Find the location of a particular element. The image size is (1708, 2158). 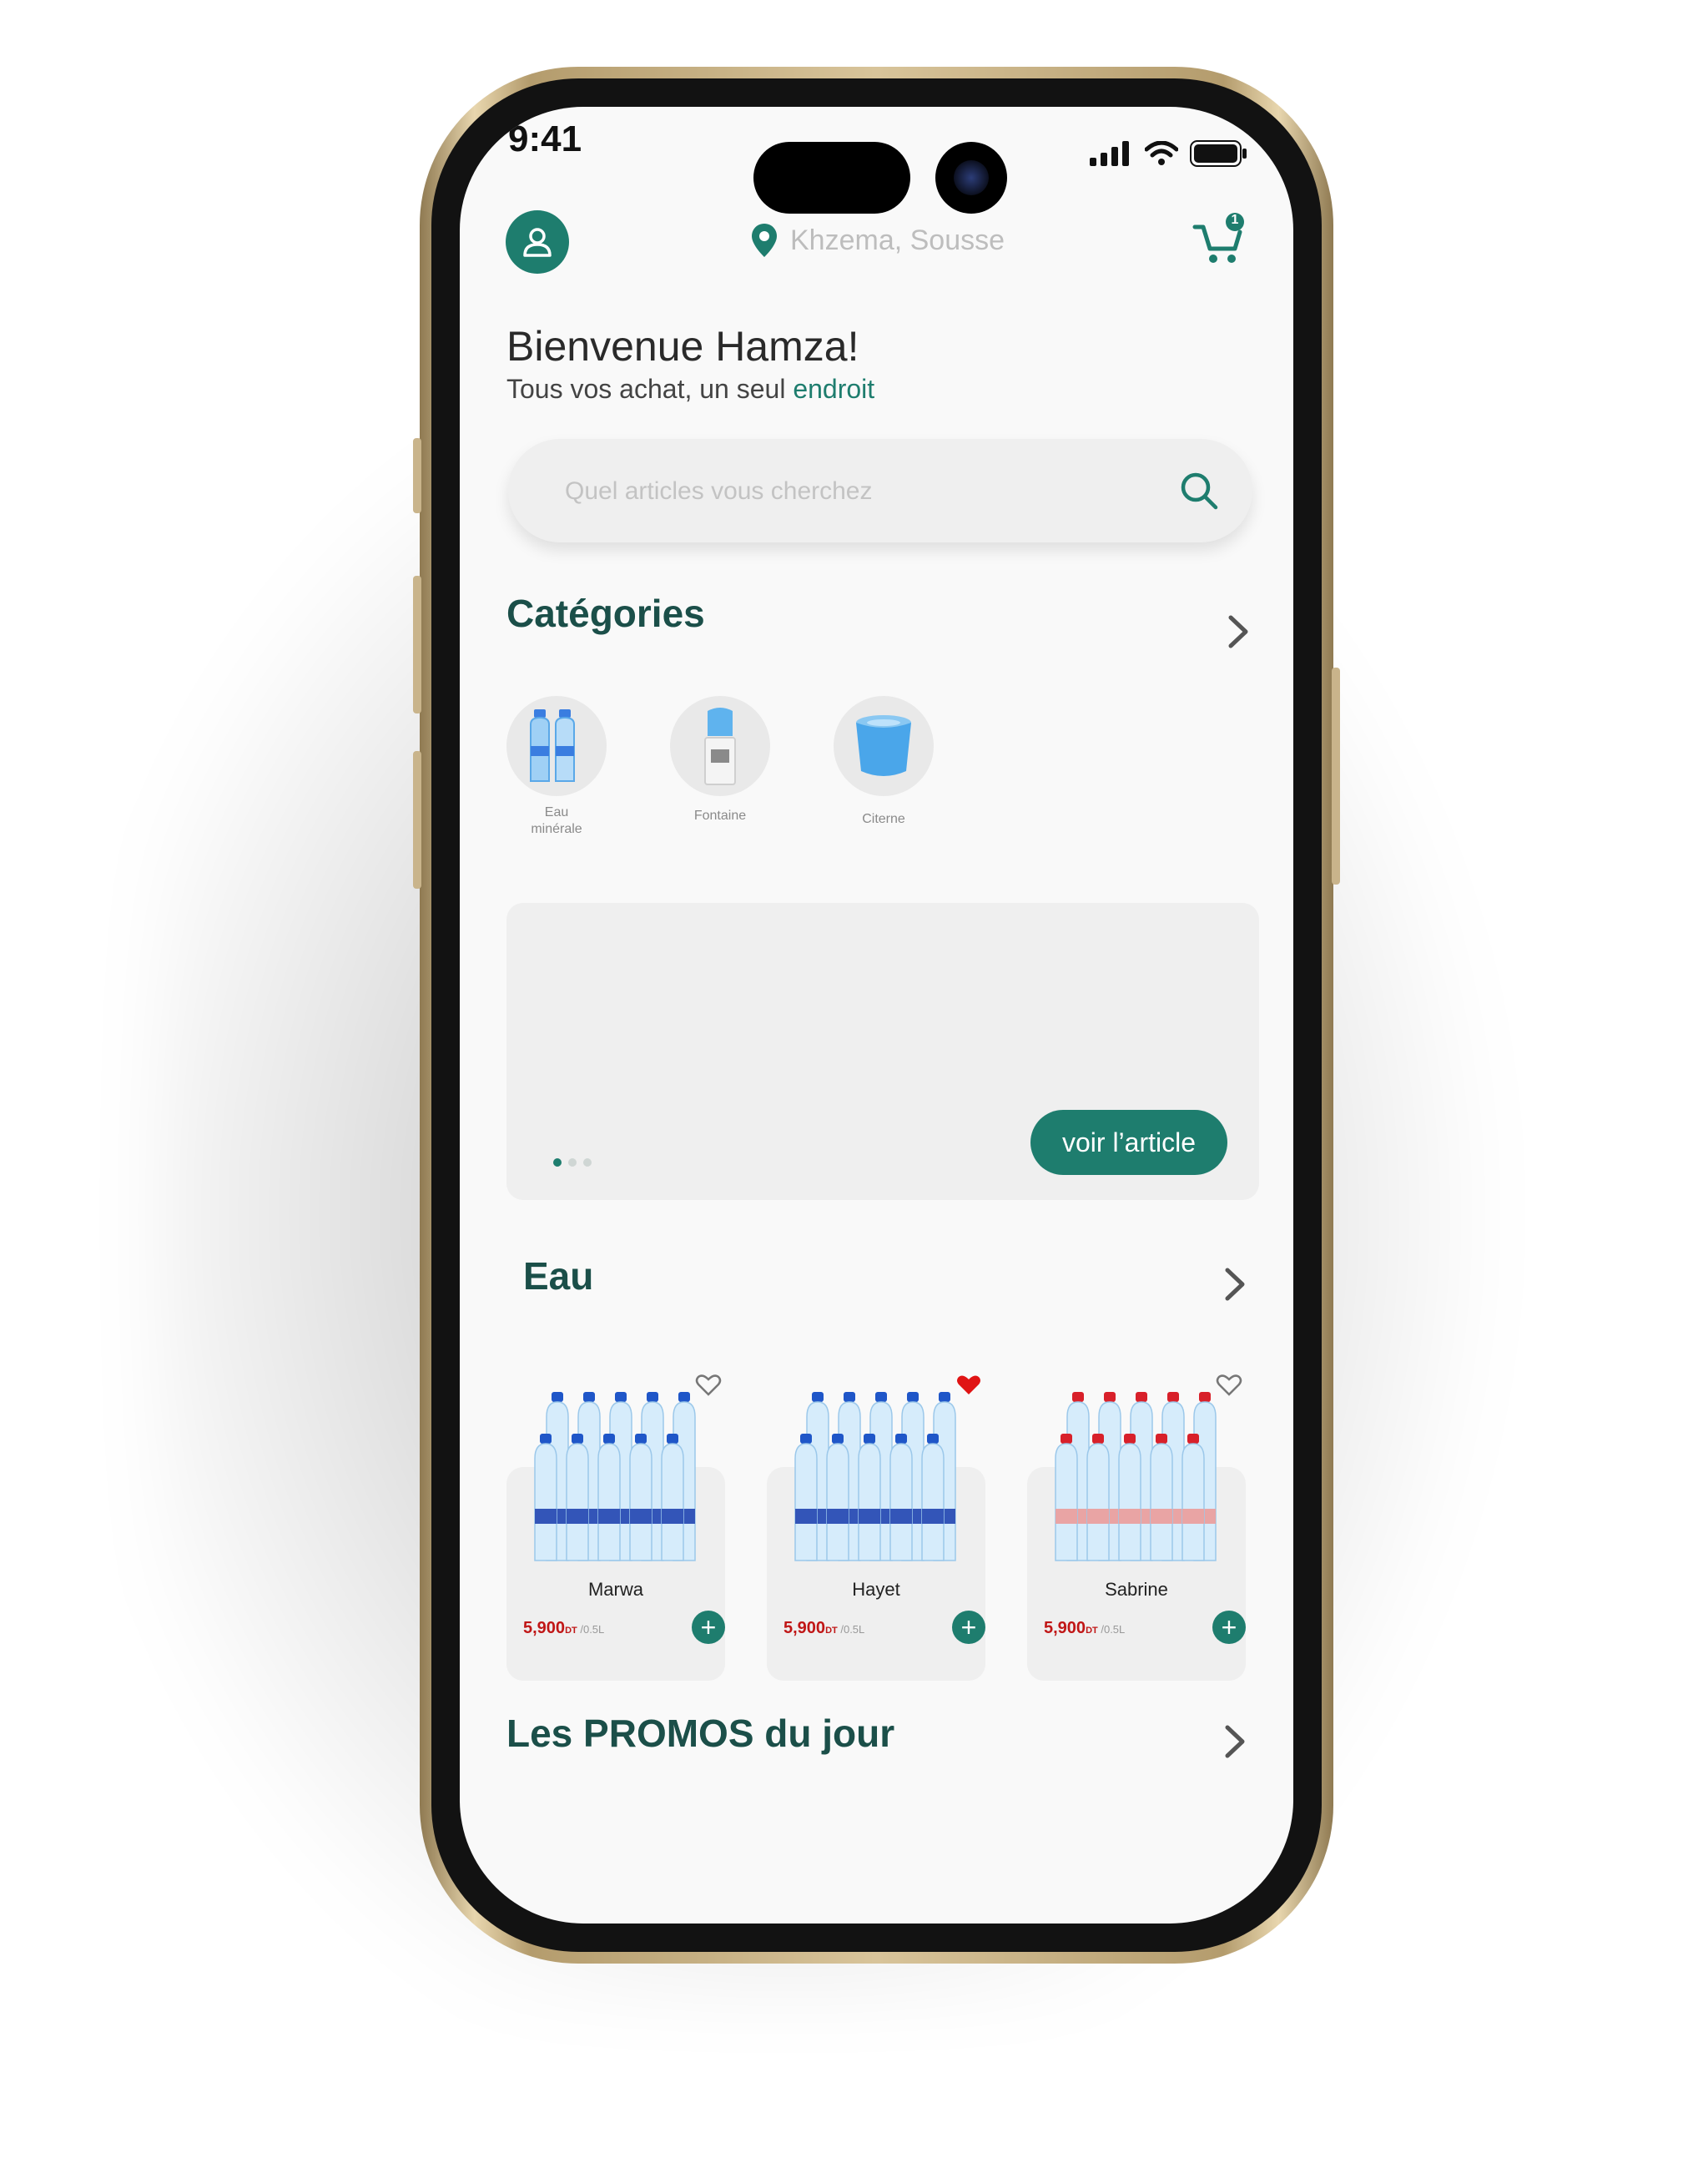

cart-badge: 1 is located at coordinates (1235, 220).